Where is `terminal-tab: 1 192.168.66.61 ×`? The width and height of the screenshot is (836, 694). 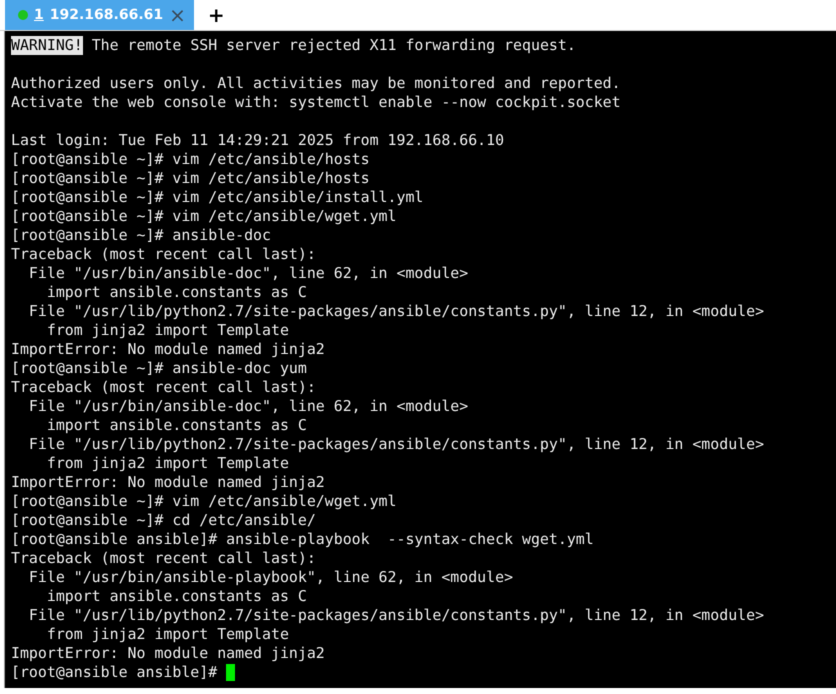 terminal-tab: 1 192.168.66.61 × is located at coordinates (99, 15).